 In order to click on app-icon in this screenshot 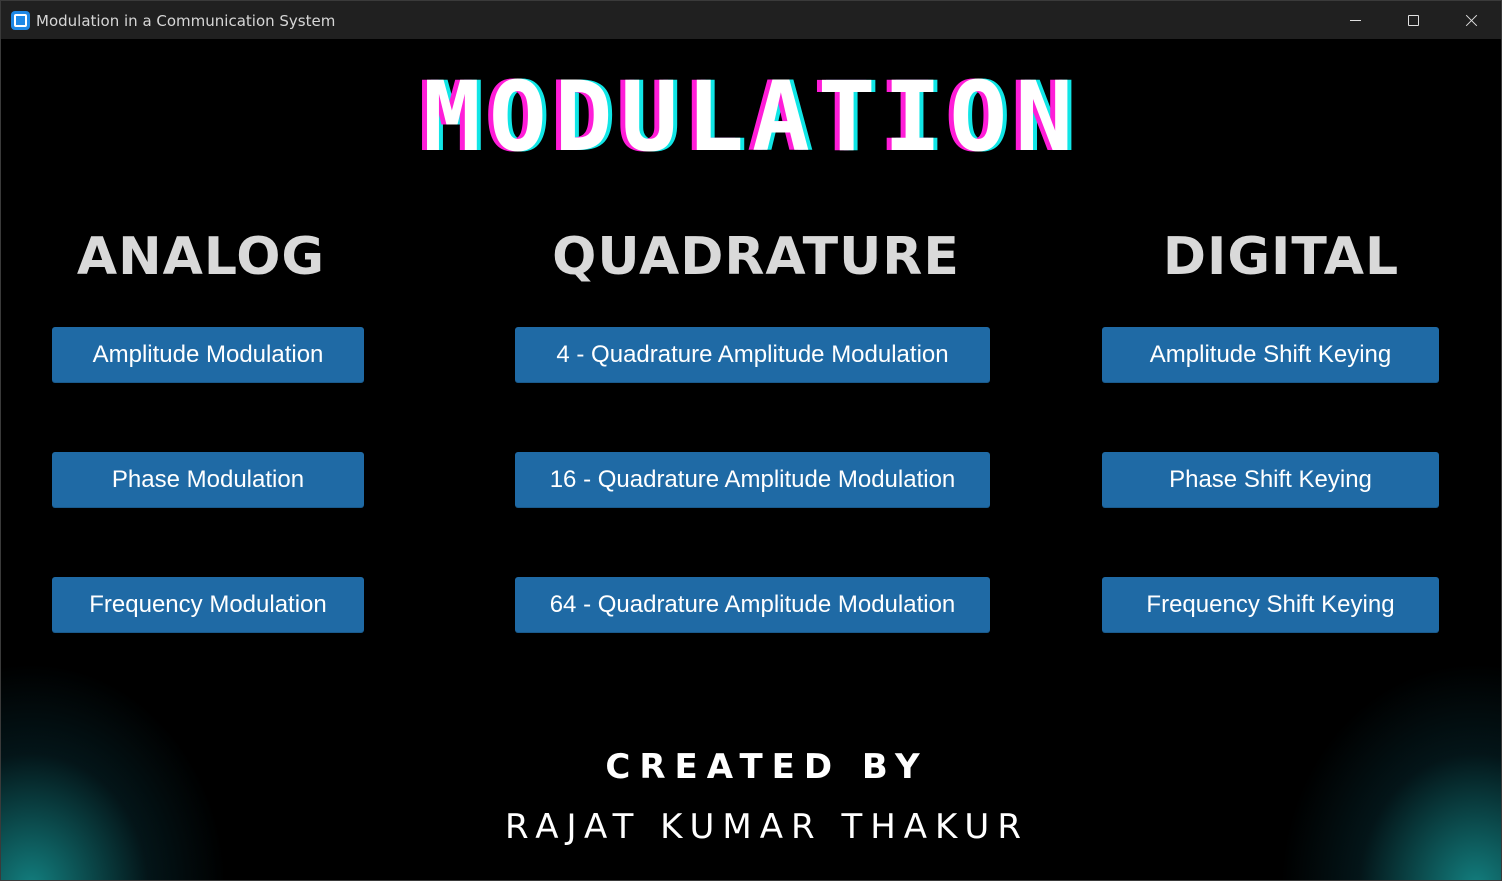, I will do `click(20, 20)`.